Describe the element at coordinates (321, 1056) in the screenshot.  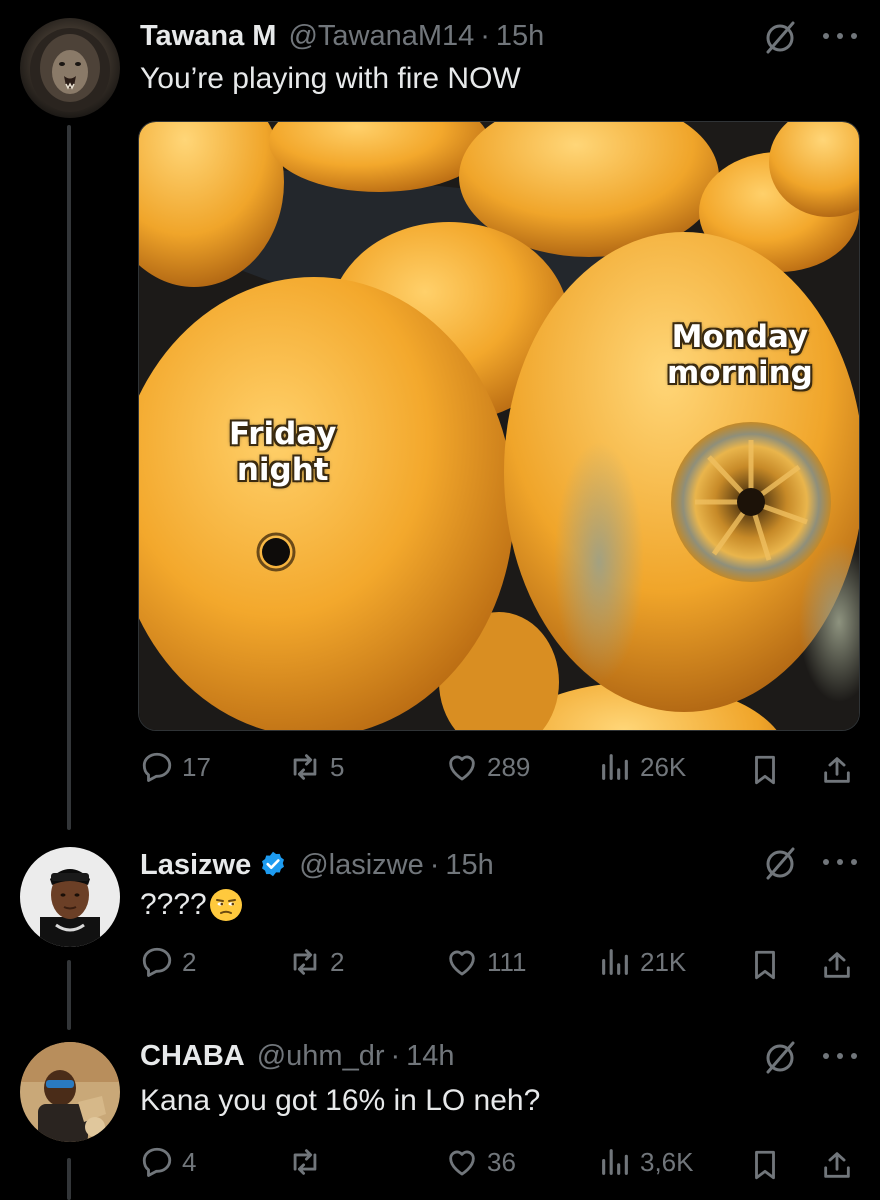
I see `user-handle: @uhm_dr` at that location.